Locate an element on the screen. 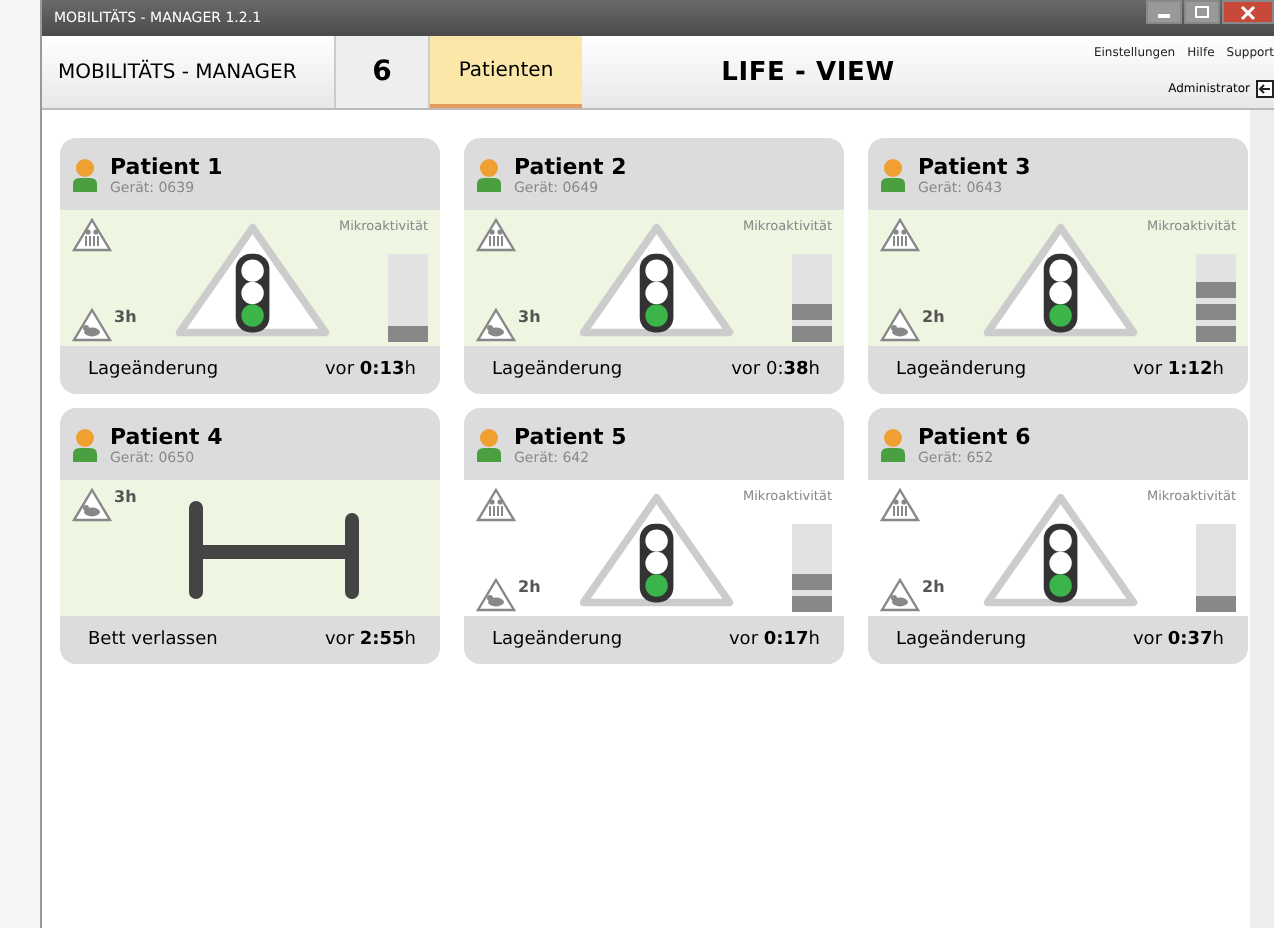  event-time: vor 0:37h is located at coordinates (1178, 640).